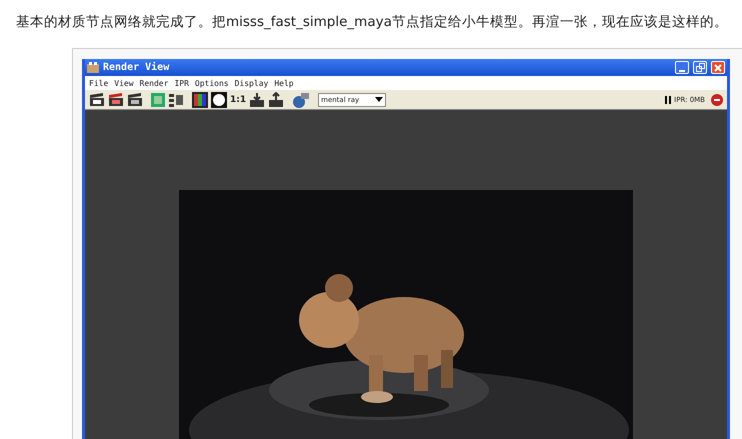  What do you see at coordinates (682, 71) in the screenshot?
I see `minimize-icon` at bounding box center [682, 71].